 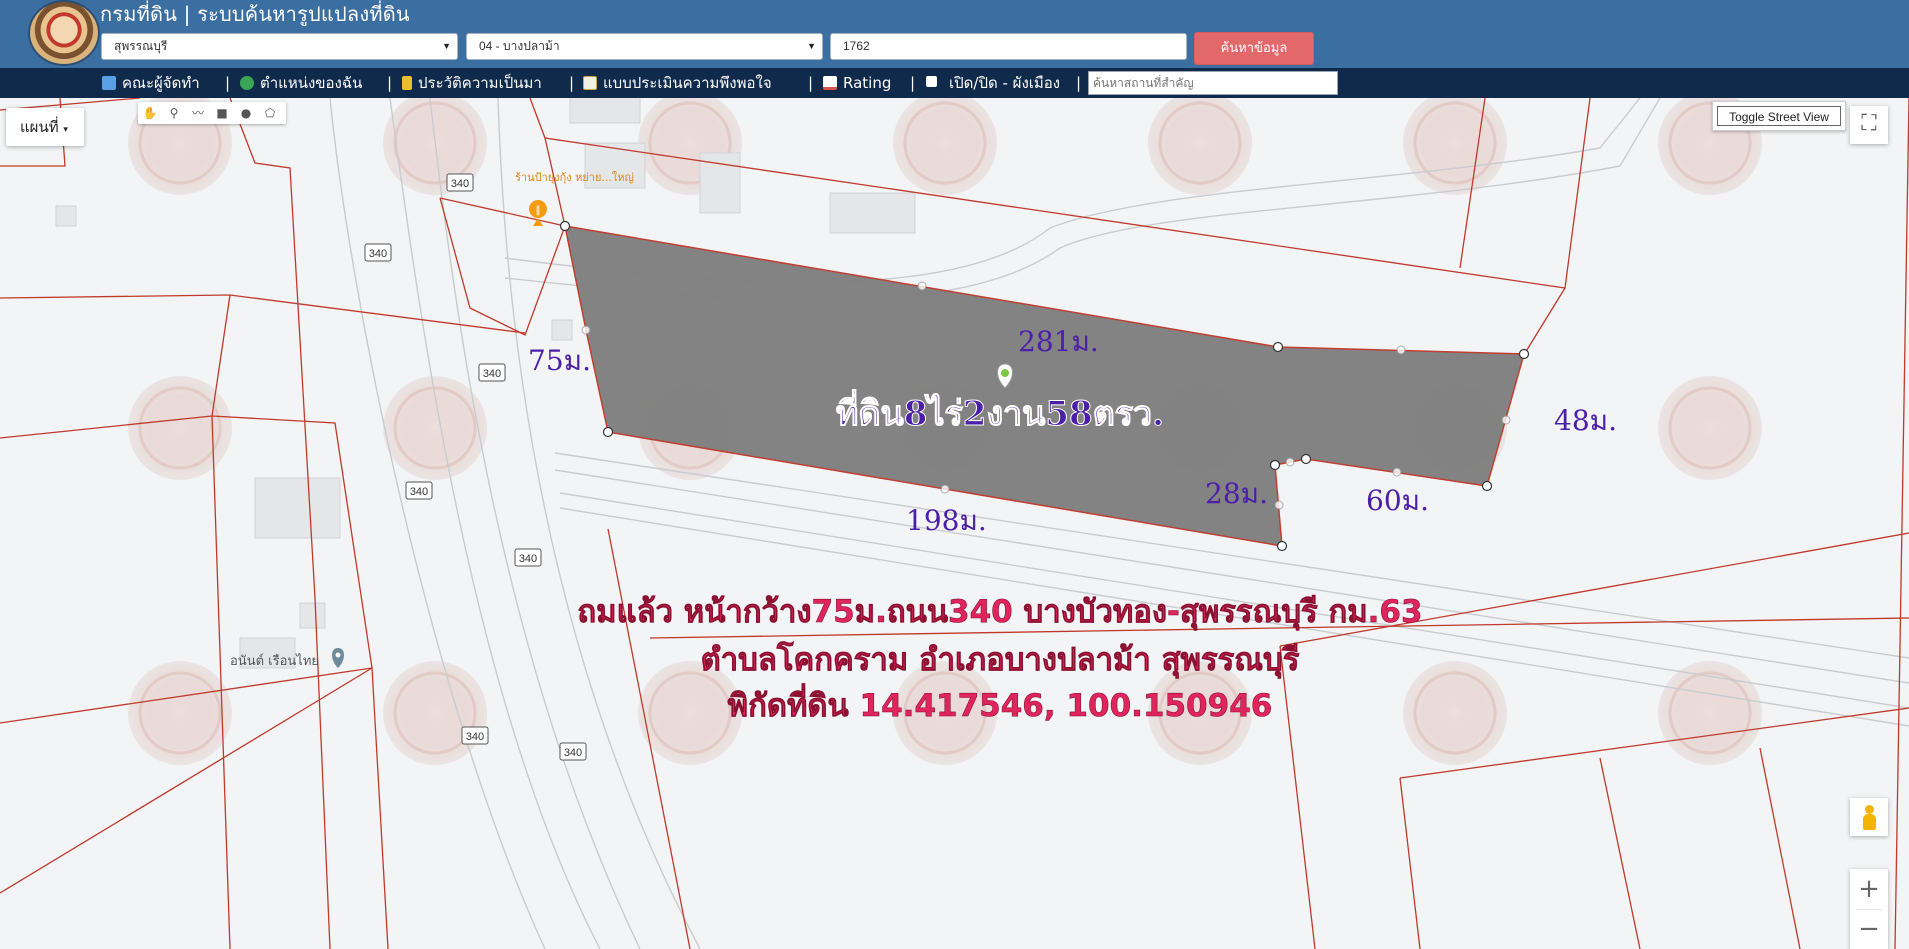 I want to click on toolbar-history-label: ประวัติความเป็นมา, so click(x=480, y=83).